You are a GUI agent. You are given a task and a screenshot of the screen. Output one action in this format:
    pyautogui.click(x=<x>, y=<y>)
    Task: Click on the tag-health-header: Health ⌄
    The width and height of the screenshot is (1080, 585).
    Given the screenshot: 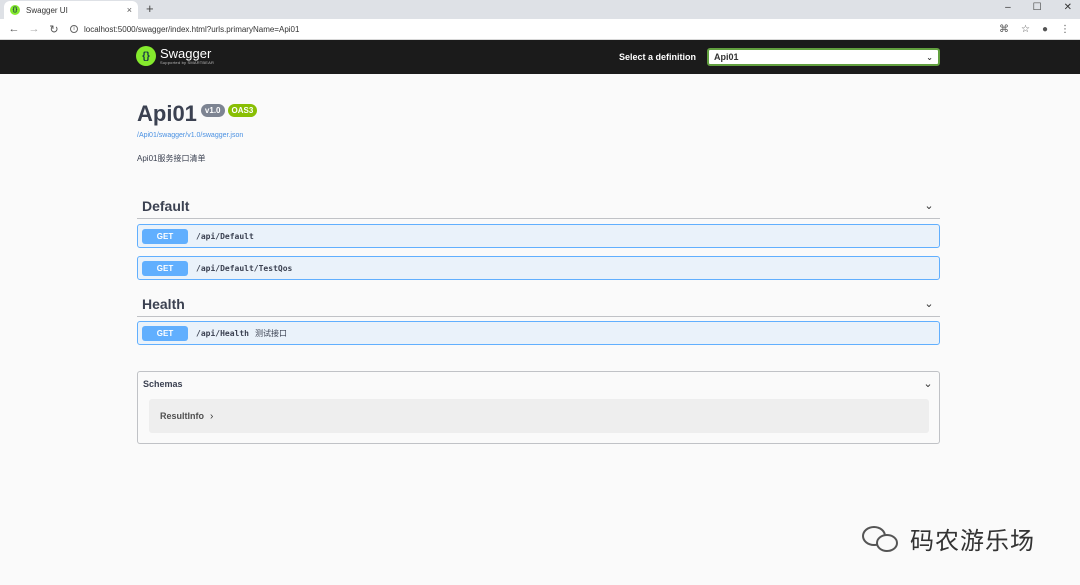 What is the action you would take?
    pyautogui.click(x=538, y=304)
    